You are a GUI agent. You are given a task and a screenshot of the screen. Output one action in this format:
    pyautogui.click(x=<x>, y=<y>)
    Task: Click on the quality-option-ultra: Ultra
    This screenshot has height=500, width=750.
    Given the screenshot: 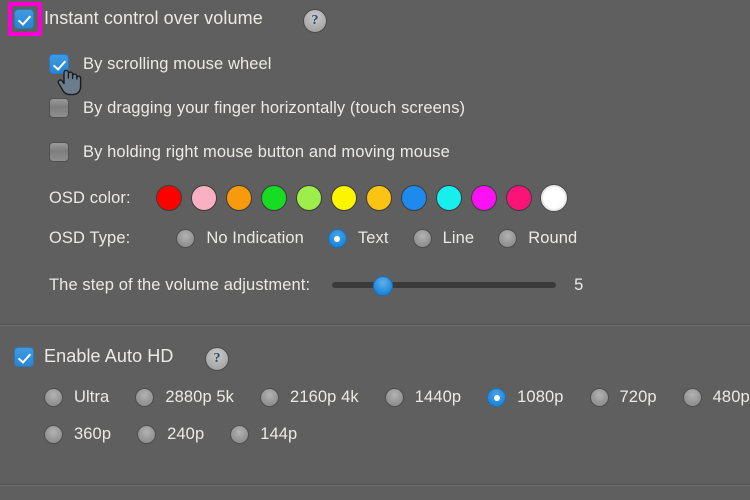 What is the action you would take?
    pyautogui.click(x=76, y=397)
    